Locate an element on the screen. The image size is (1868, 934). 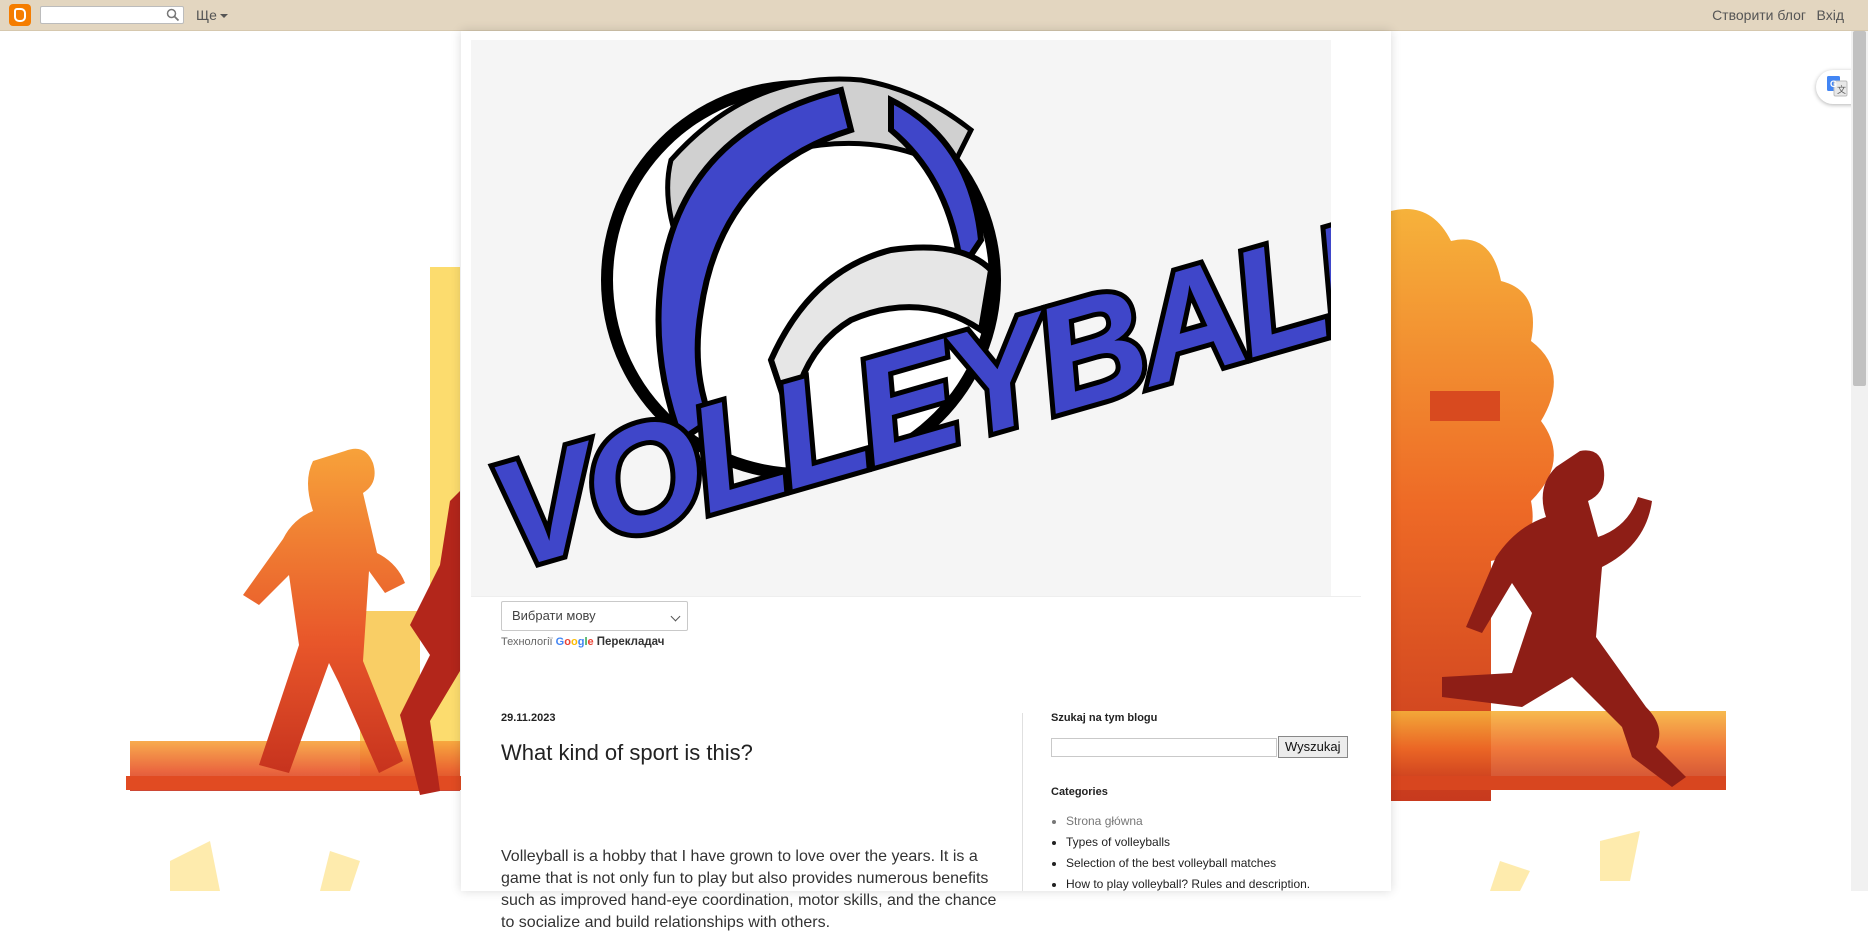
google-translate-button: G 文 is located at coordinates (1836, 87).